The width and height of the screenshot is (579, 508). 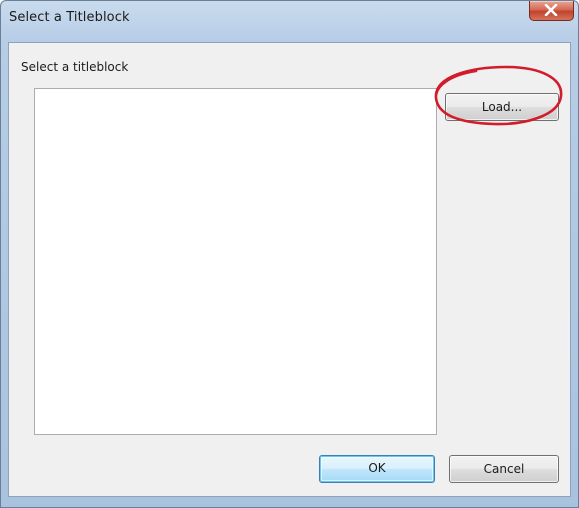 I want to click on prompt-label: Select a titleblock, so click(x=75, y=67).